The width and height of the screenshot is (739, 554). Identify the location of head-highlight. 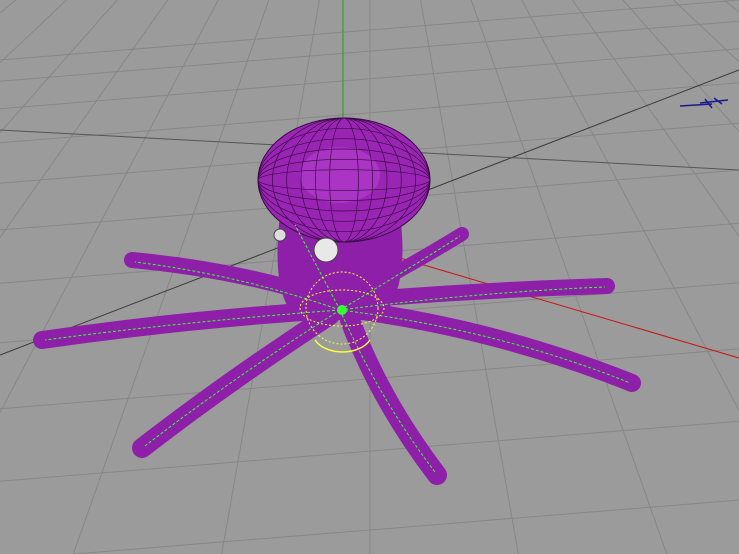
(340, 175).